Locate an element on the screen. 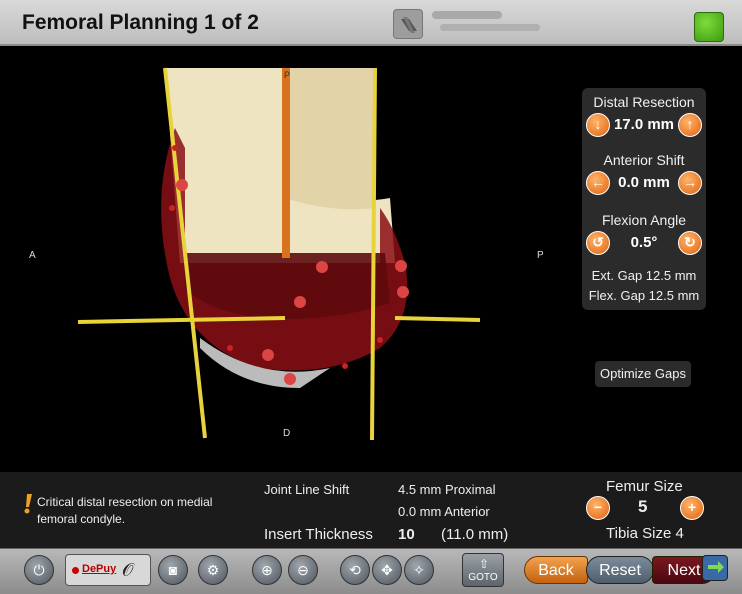 The image size is (742, 594). camera-icon: ◙ is located at coordinates (173, 570).